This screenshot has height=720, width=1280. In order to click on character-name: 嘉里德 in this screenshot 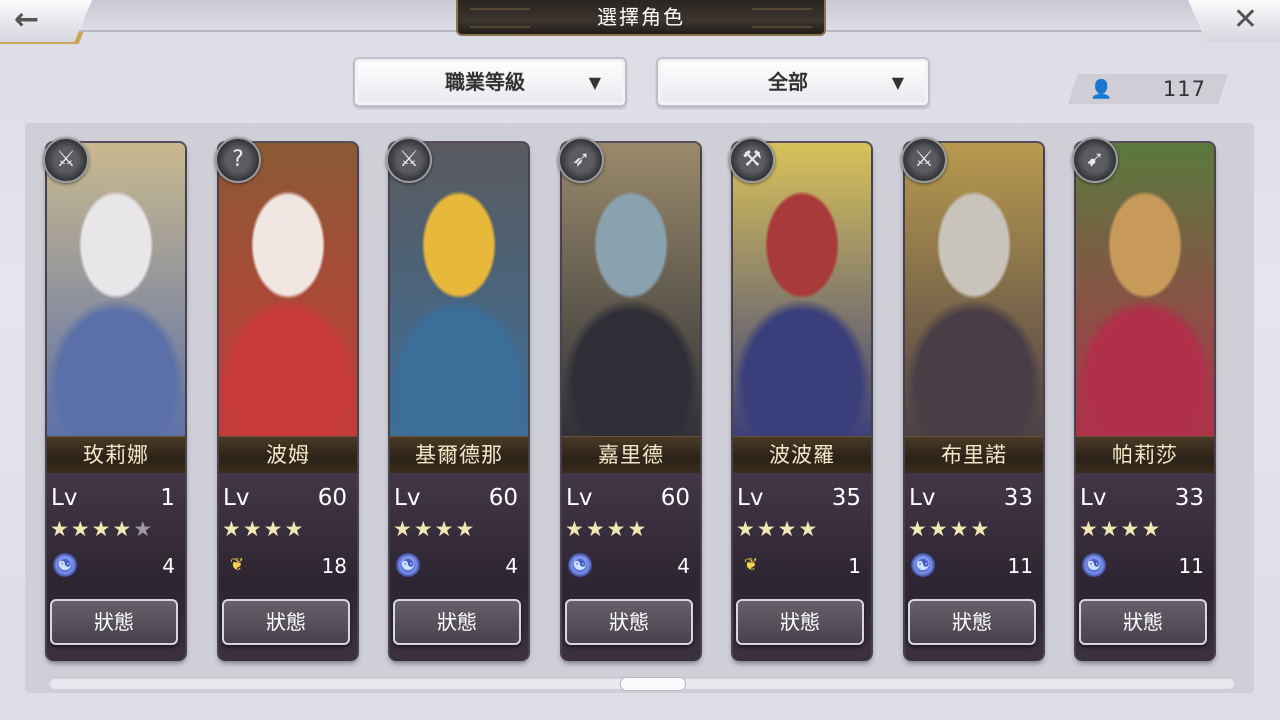, I will do `click(631, 455)`.